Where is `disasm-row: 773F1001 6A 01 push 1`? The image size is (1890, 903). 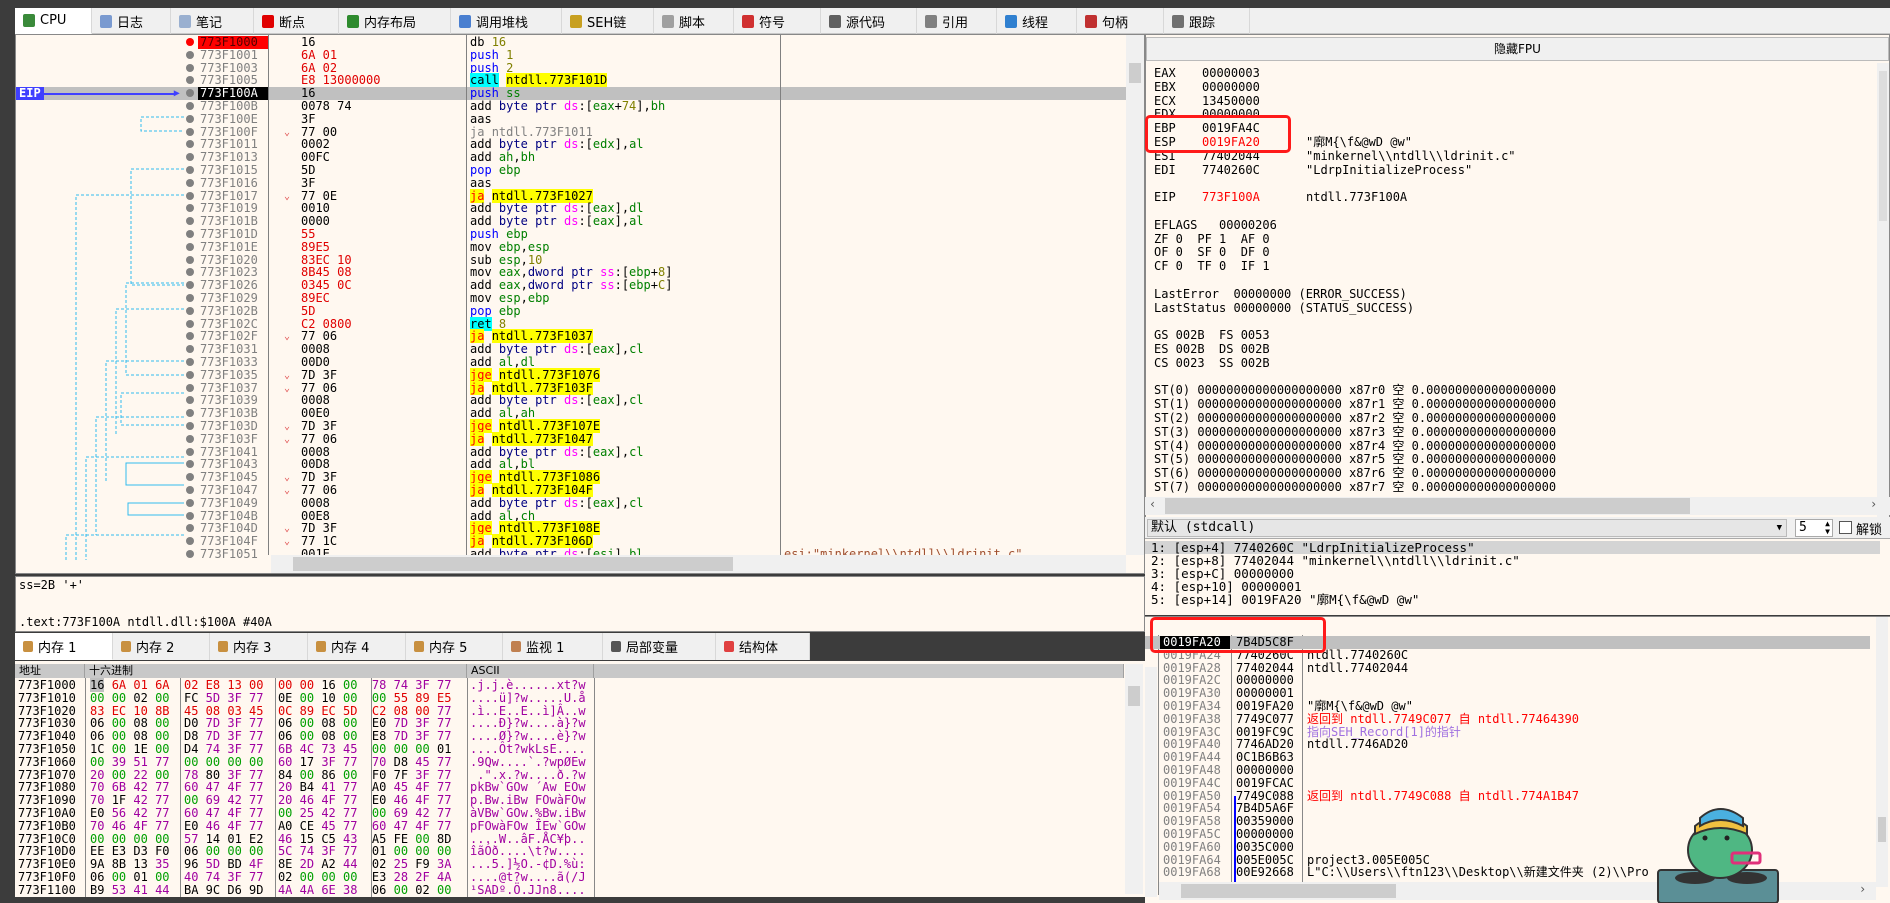
disasm-row: 773F1001 6A 01 push 1 is located at coordinates (571, 55).